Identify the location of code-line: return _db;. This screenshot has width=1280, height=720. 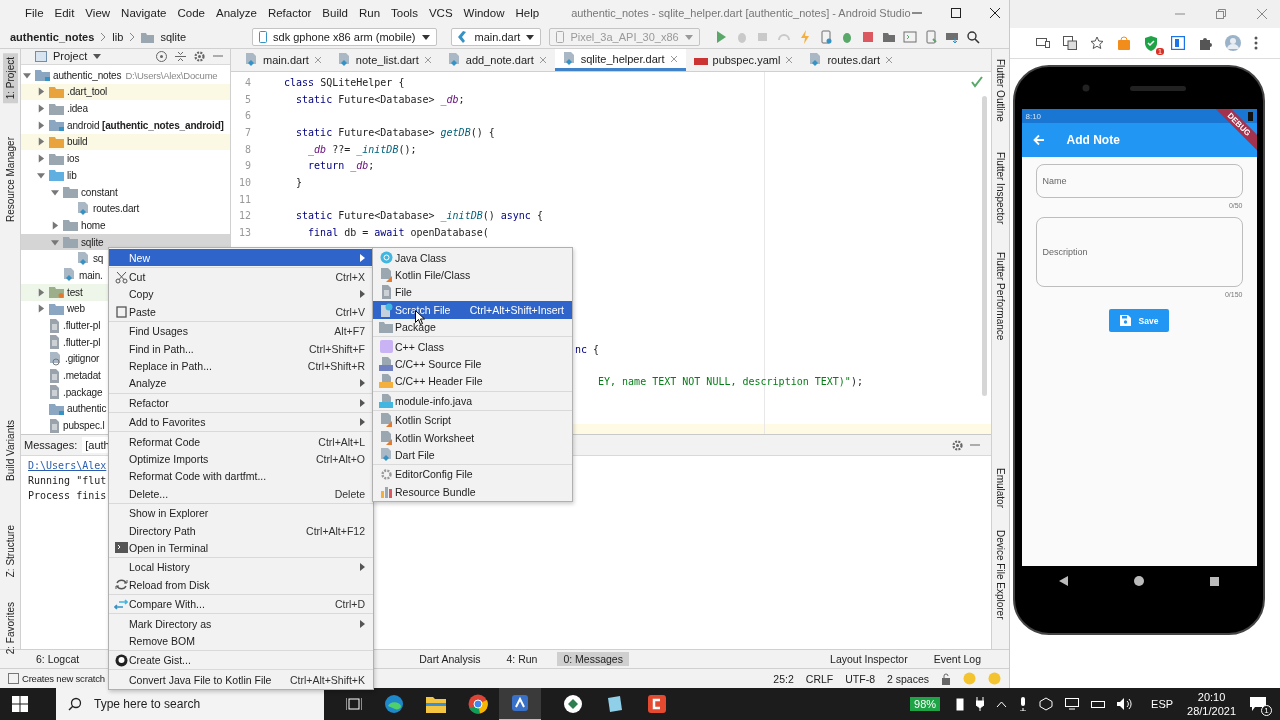
(341, 166).